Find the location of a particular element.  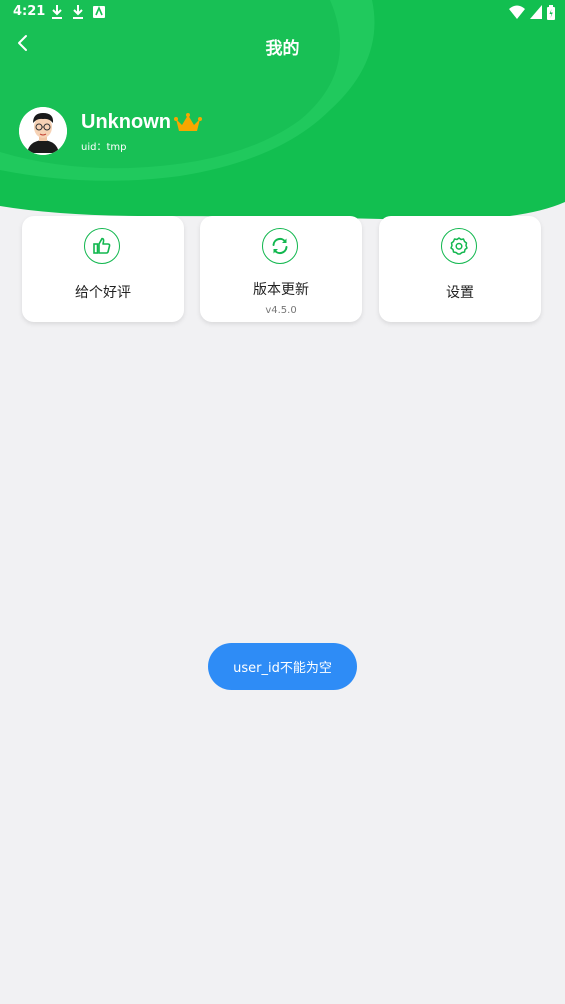

refresh-icon is located at coordinates (280, 246).